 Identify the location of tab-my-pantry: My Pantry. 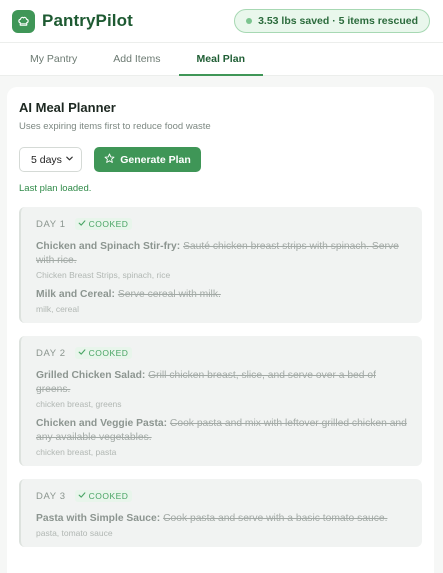
(53, 59).